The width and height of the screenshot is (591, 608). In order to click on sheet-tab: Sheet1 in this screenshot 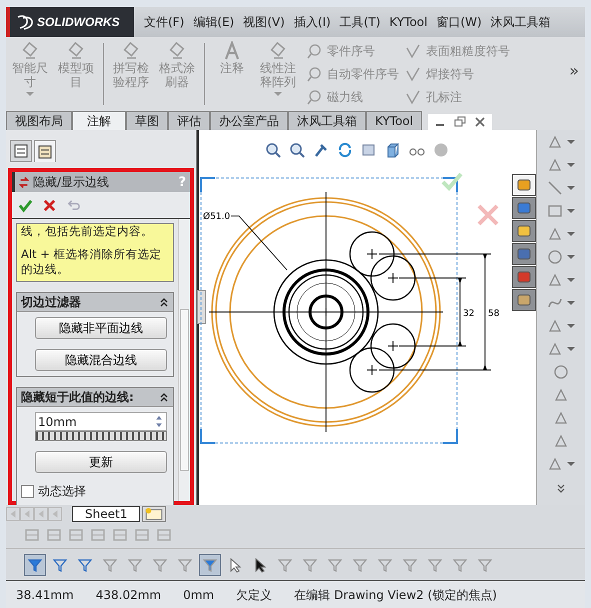, I will do `click(106, 514)`.